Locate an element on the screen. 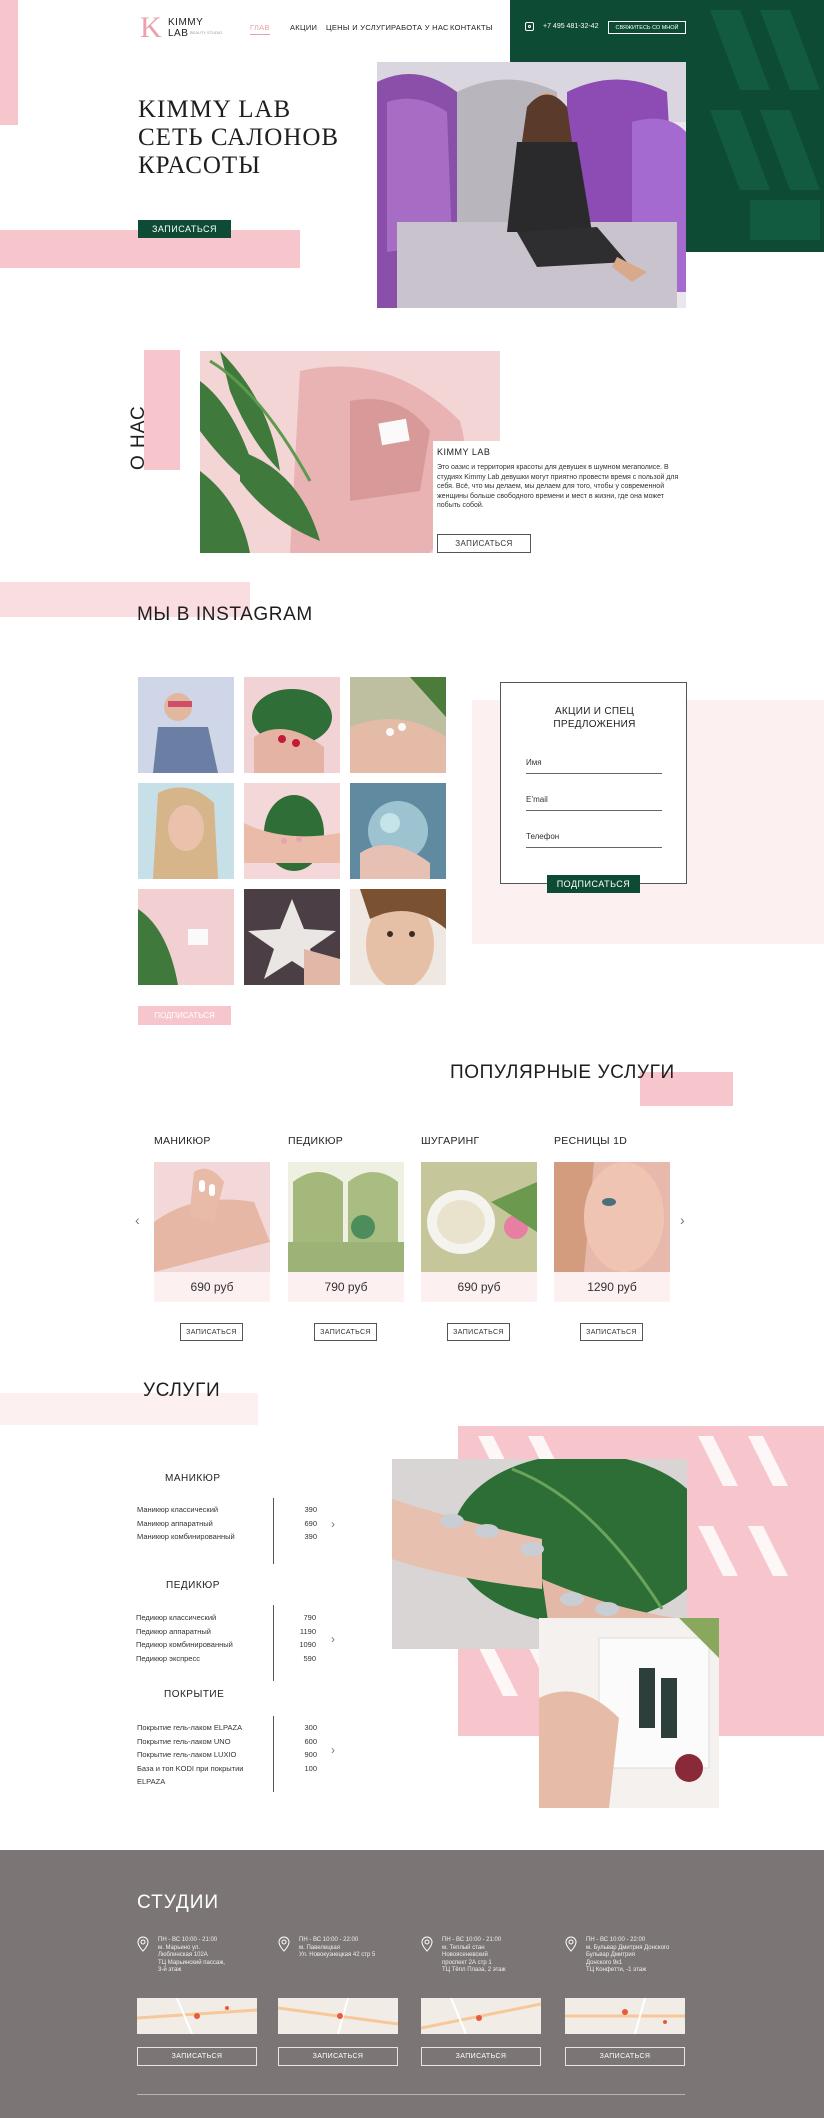 The height and width of the screenshot is (2118, 824). service-card: ПЕДИКЮР 790 руб is located at coordinates (346, 1218).